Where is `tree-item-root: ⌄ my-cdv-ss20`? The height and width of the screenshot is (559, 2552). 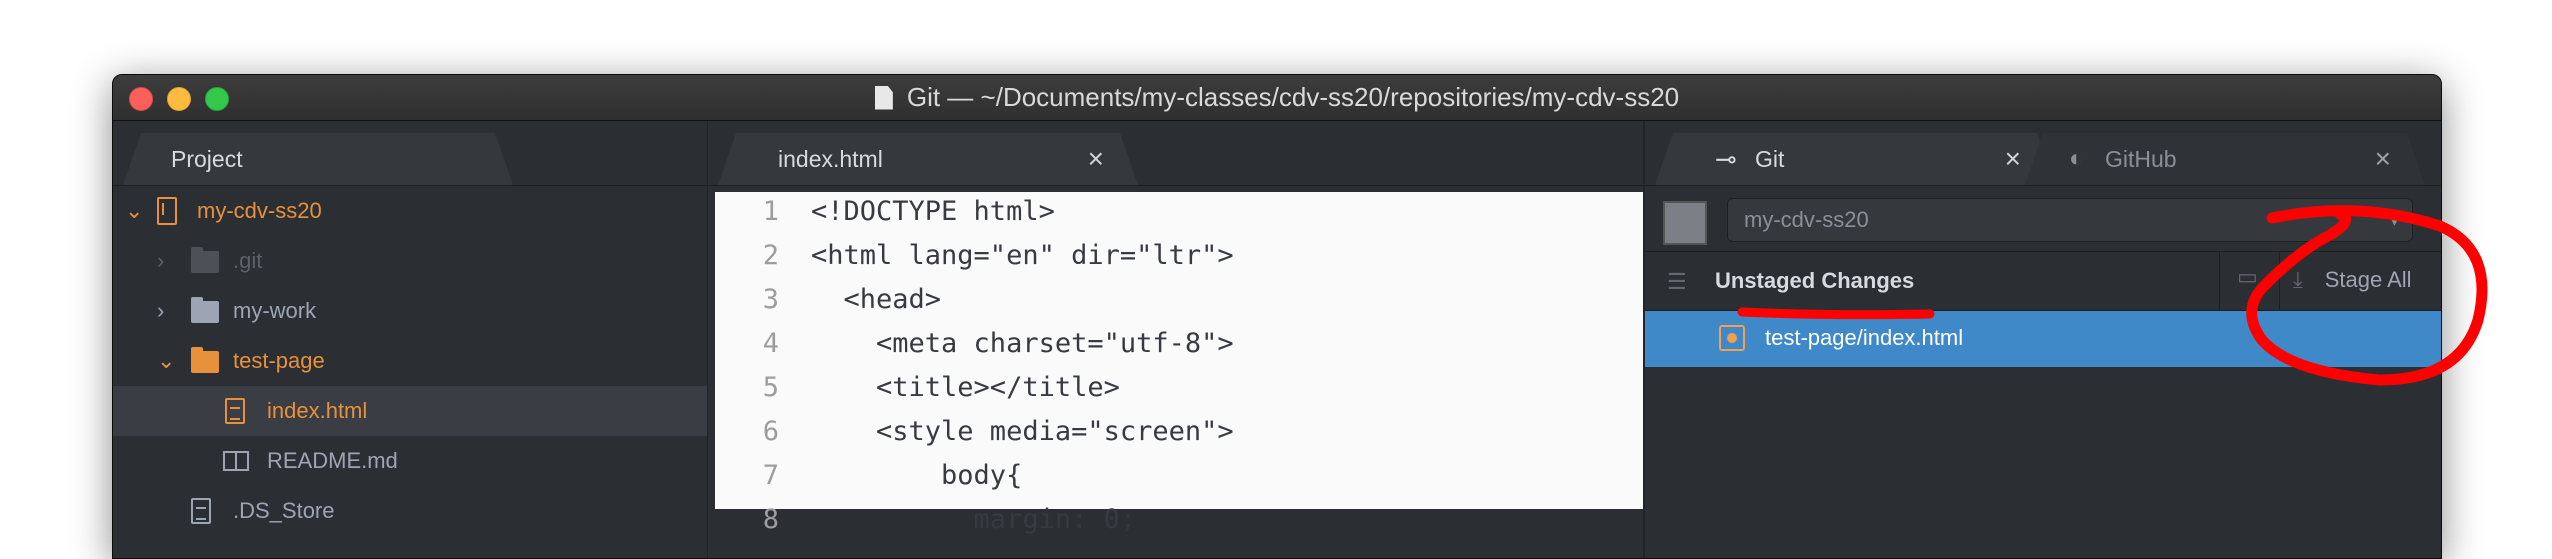
tree-item-root: ⌄ my-cdv-ss20 is located at coordinates (410, 211).